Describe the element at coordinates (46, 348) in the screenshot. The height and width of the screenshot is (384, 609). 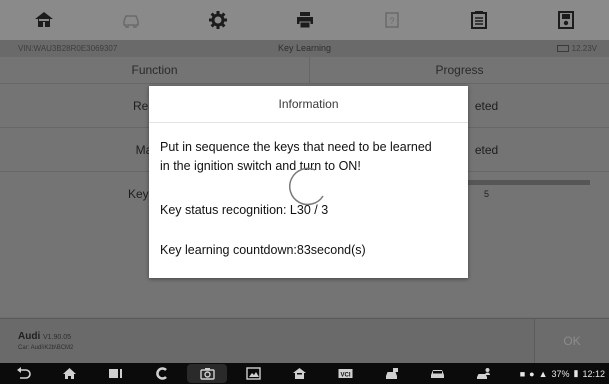
I see `car-path: Car: Audi\K2b\BCM2` at that location.